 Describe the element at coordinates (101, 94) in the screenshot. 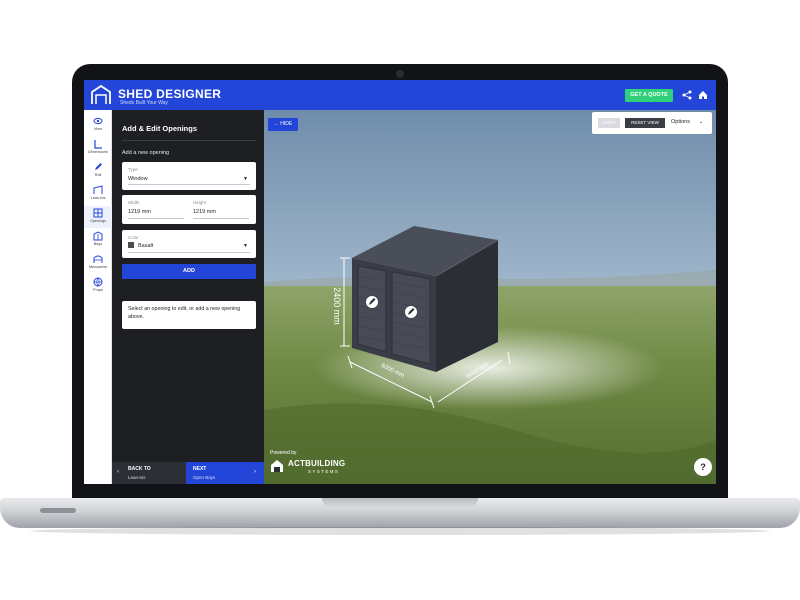

I see `shed-logo-icon` at that location.